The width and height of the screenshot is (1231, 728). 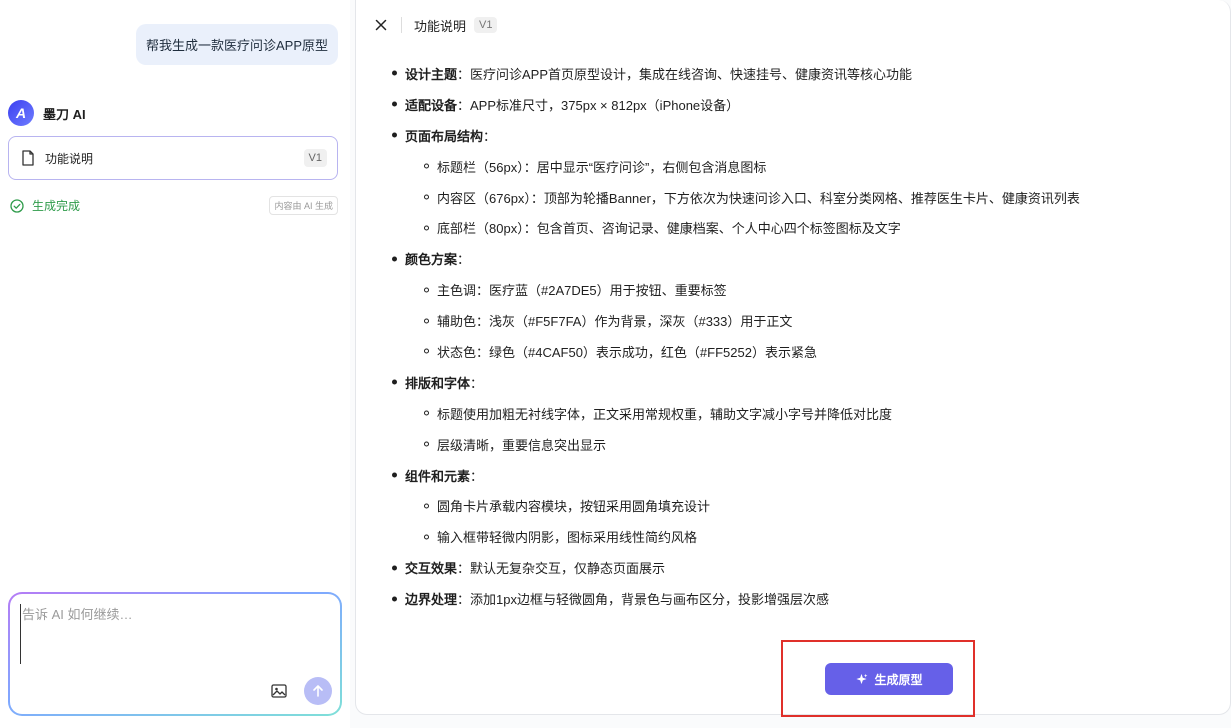 What do you see at coordinates (802, 320) in the screenshot?
I see `doc-sub-item: 辅助色：浅灰（#F5F7FA）作为背景，深灰（#333）用于正文` at bounding box center [802, 320].